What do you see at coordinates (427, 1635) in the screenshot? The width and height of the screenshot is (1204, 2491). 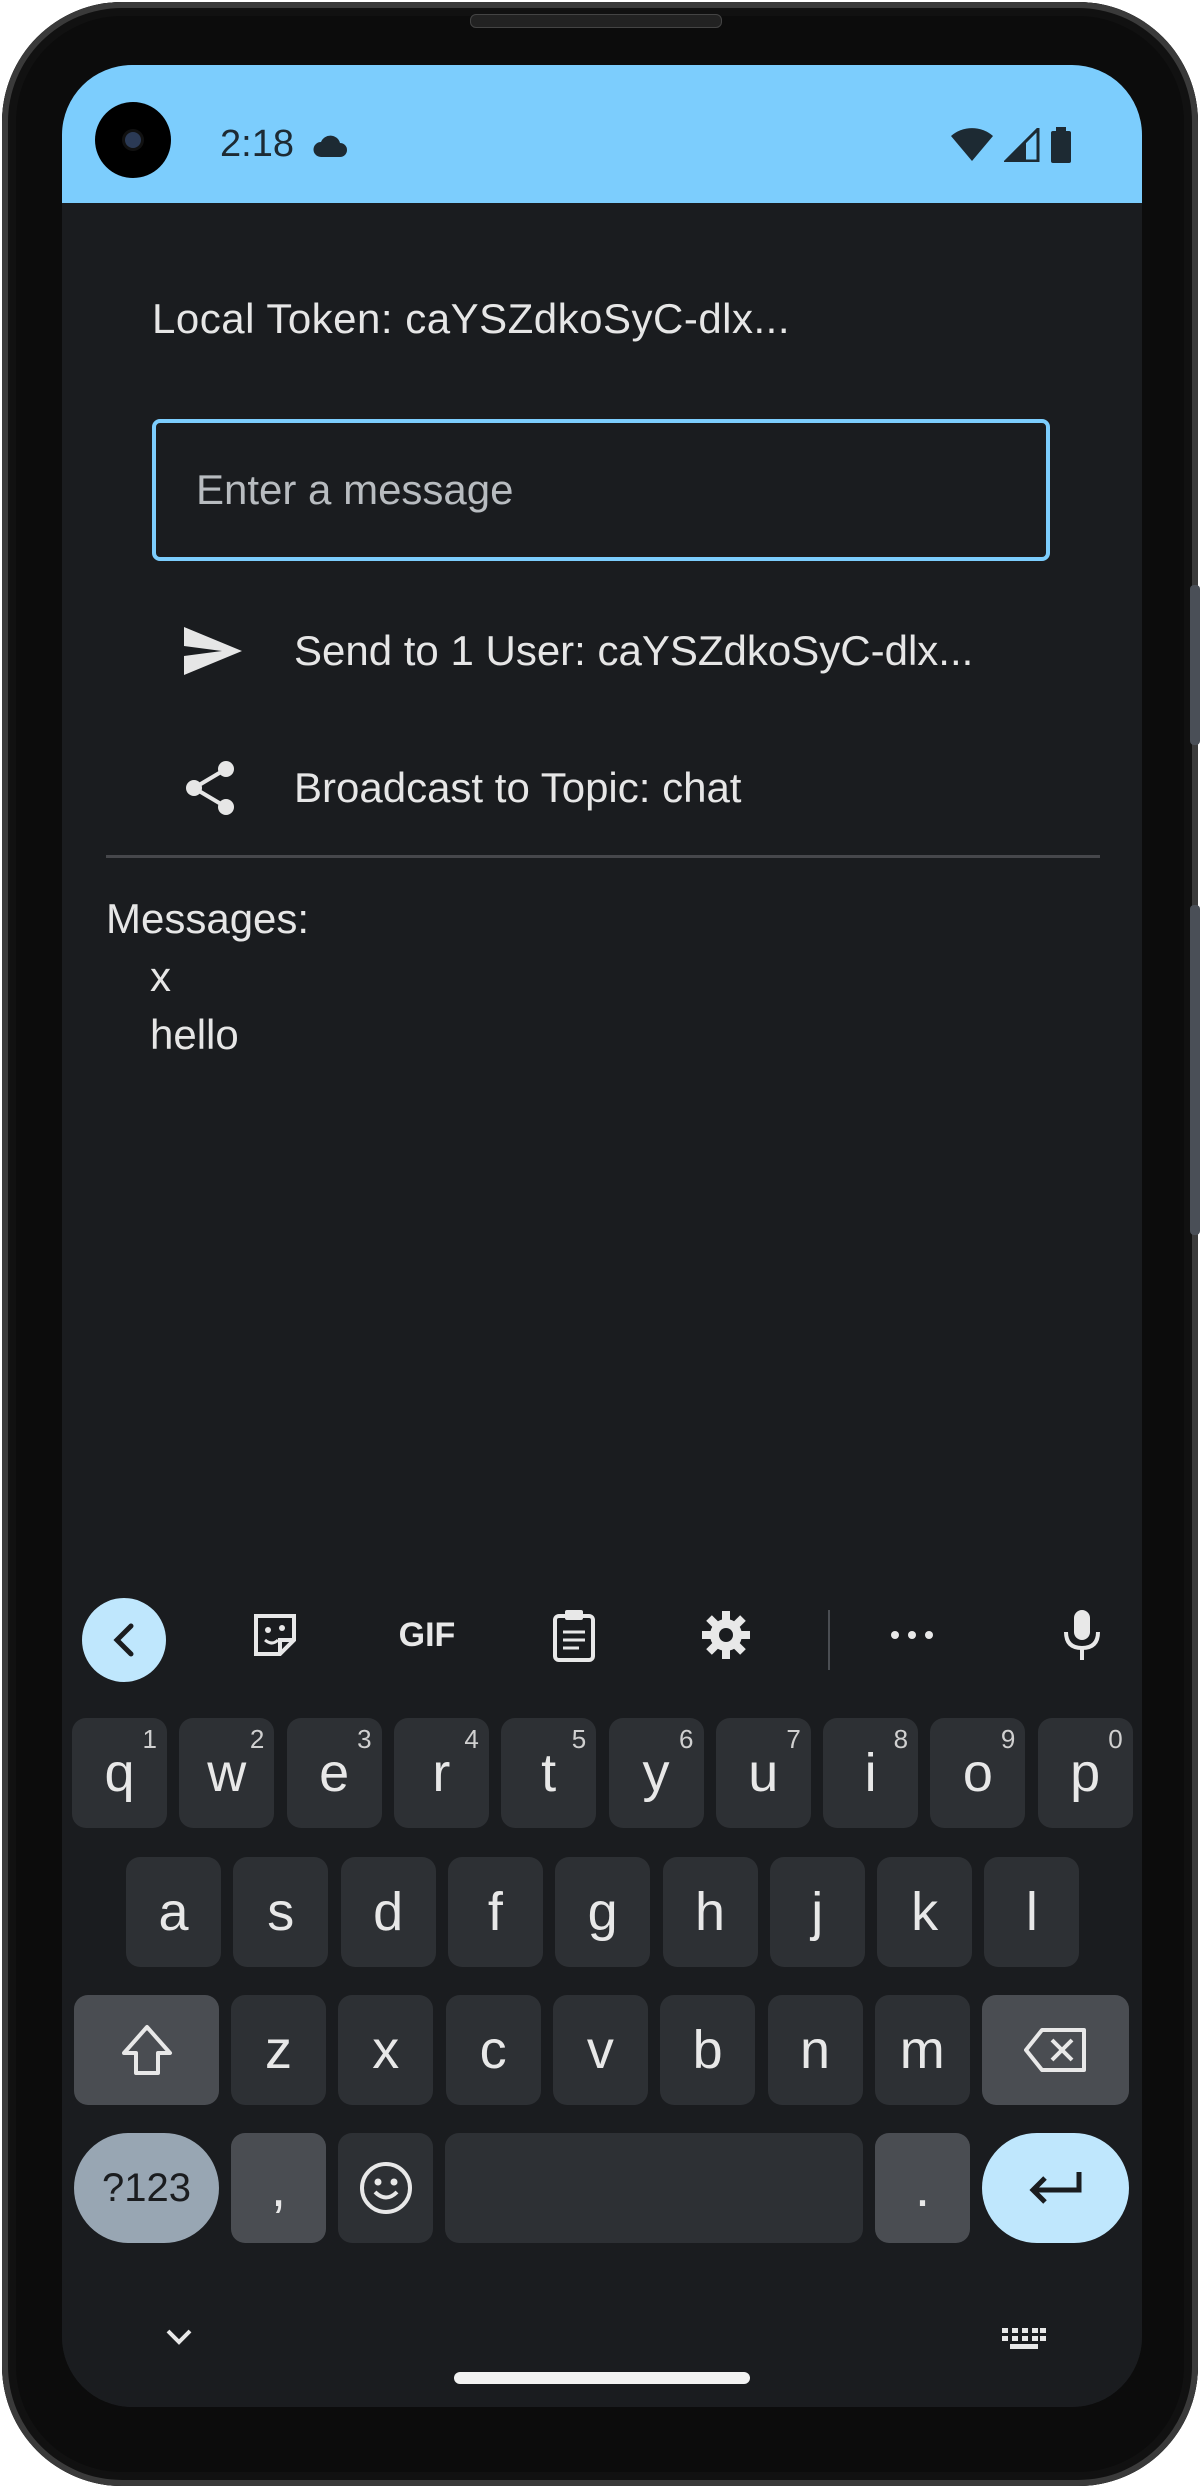 I see `gif-button: GIF` at bounding box center [427, 1635].